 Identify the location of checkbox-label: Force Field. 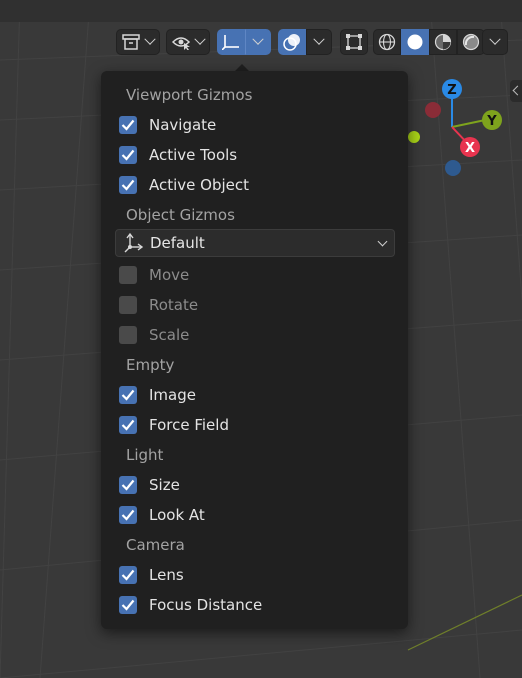
(189, 425).